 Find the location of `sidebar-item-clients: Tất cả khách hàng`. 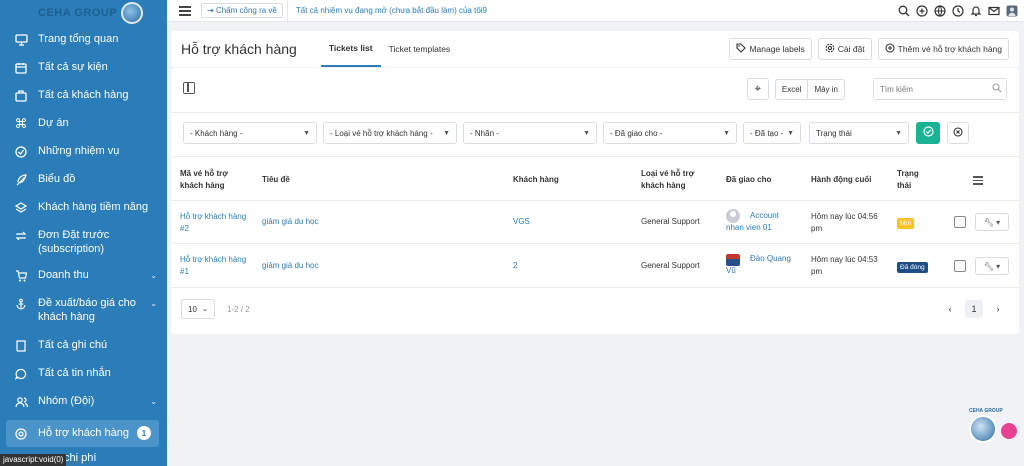

sidebar-item-clients: Tất cả khách hàng is located at coordinates (83, 102).